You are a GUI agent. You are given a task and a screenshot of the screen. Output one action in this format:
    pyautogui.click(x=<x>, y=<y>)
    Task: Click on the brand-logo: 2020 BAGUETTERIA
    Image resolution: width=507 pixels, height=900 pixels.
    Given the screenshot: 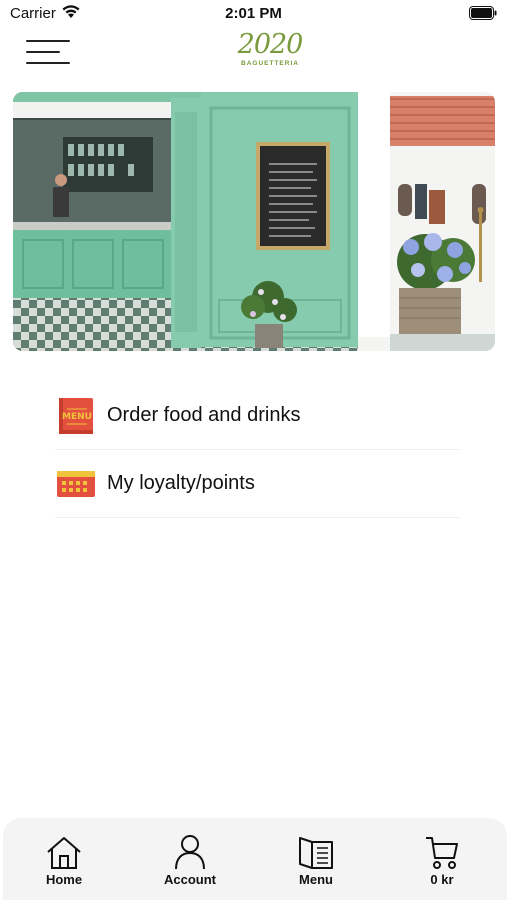 What is the action you would take?
    pyautogui.click(x=270, y=54)
    